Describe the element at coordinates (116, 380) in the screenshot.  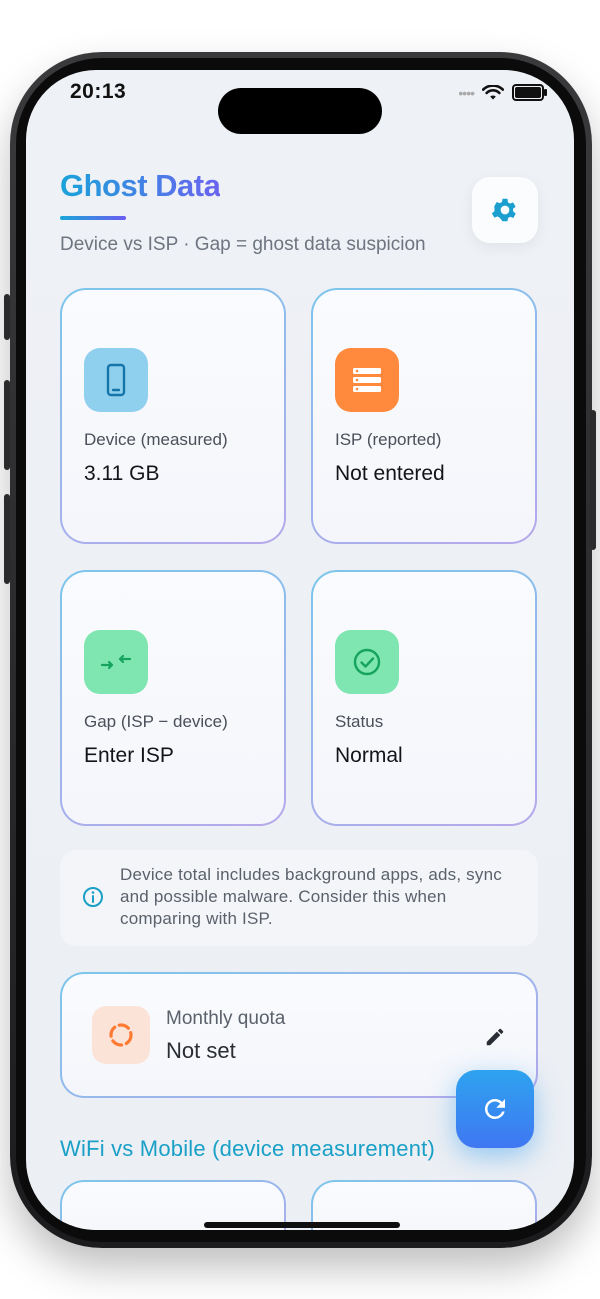
I see `phone-icon` at that location.